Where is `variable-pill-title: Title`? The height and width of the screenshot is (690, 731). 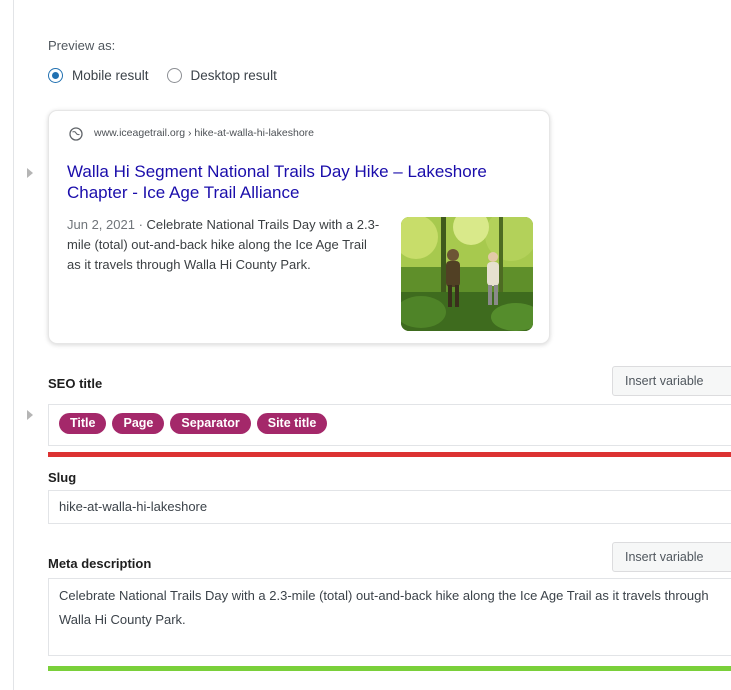 variable-pill-title: Title is located at coordinates (83, 423).